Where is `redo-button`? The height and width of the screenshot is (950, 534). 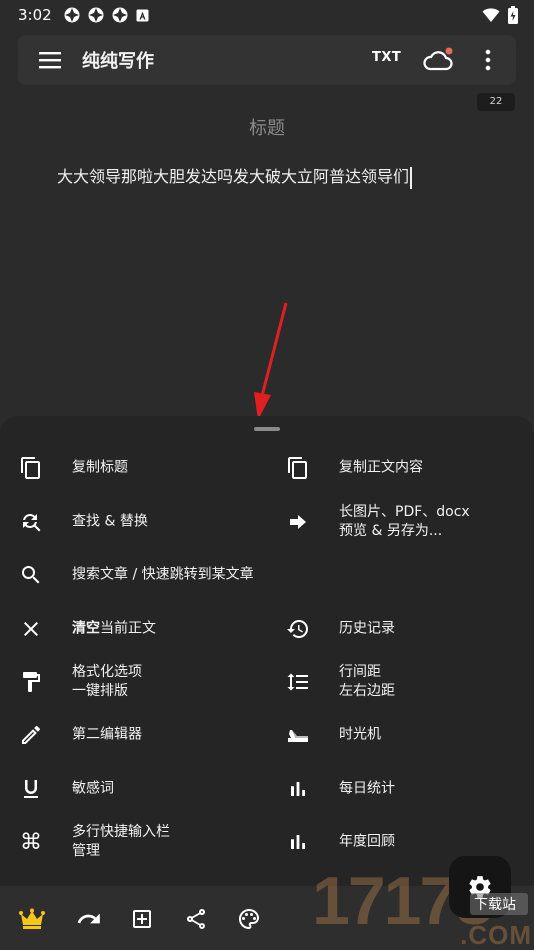 redo-button is located at coordinates (89, 919).